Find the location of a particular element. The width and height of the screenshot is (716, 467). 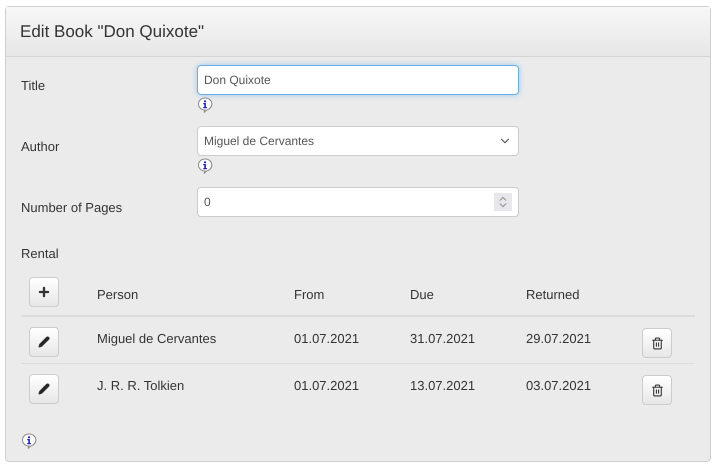

table-cell: 13.07.2021 is located at coordinates (443, 385).